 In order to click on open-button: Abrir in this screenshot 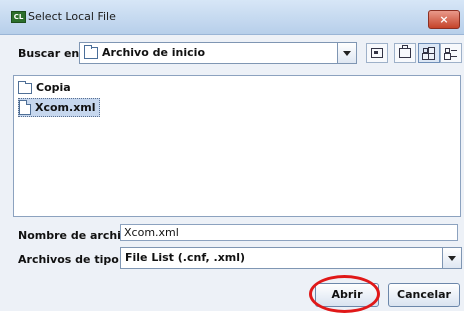, I will do `click(347, 295)`.